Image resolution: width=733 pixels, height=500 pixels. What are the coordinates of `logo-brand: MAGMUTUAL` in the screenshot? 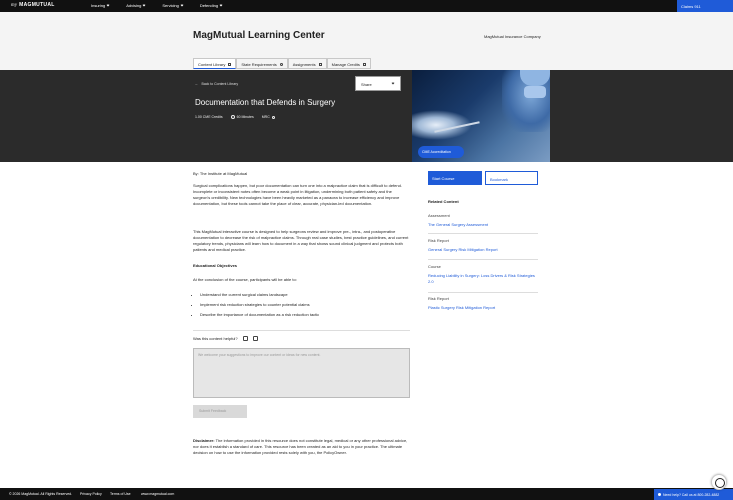 It's located at (37, 5).